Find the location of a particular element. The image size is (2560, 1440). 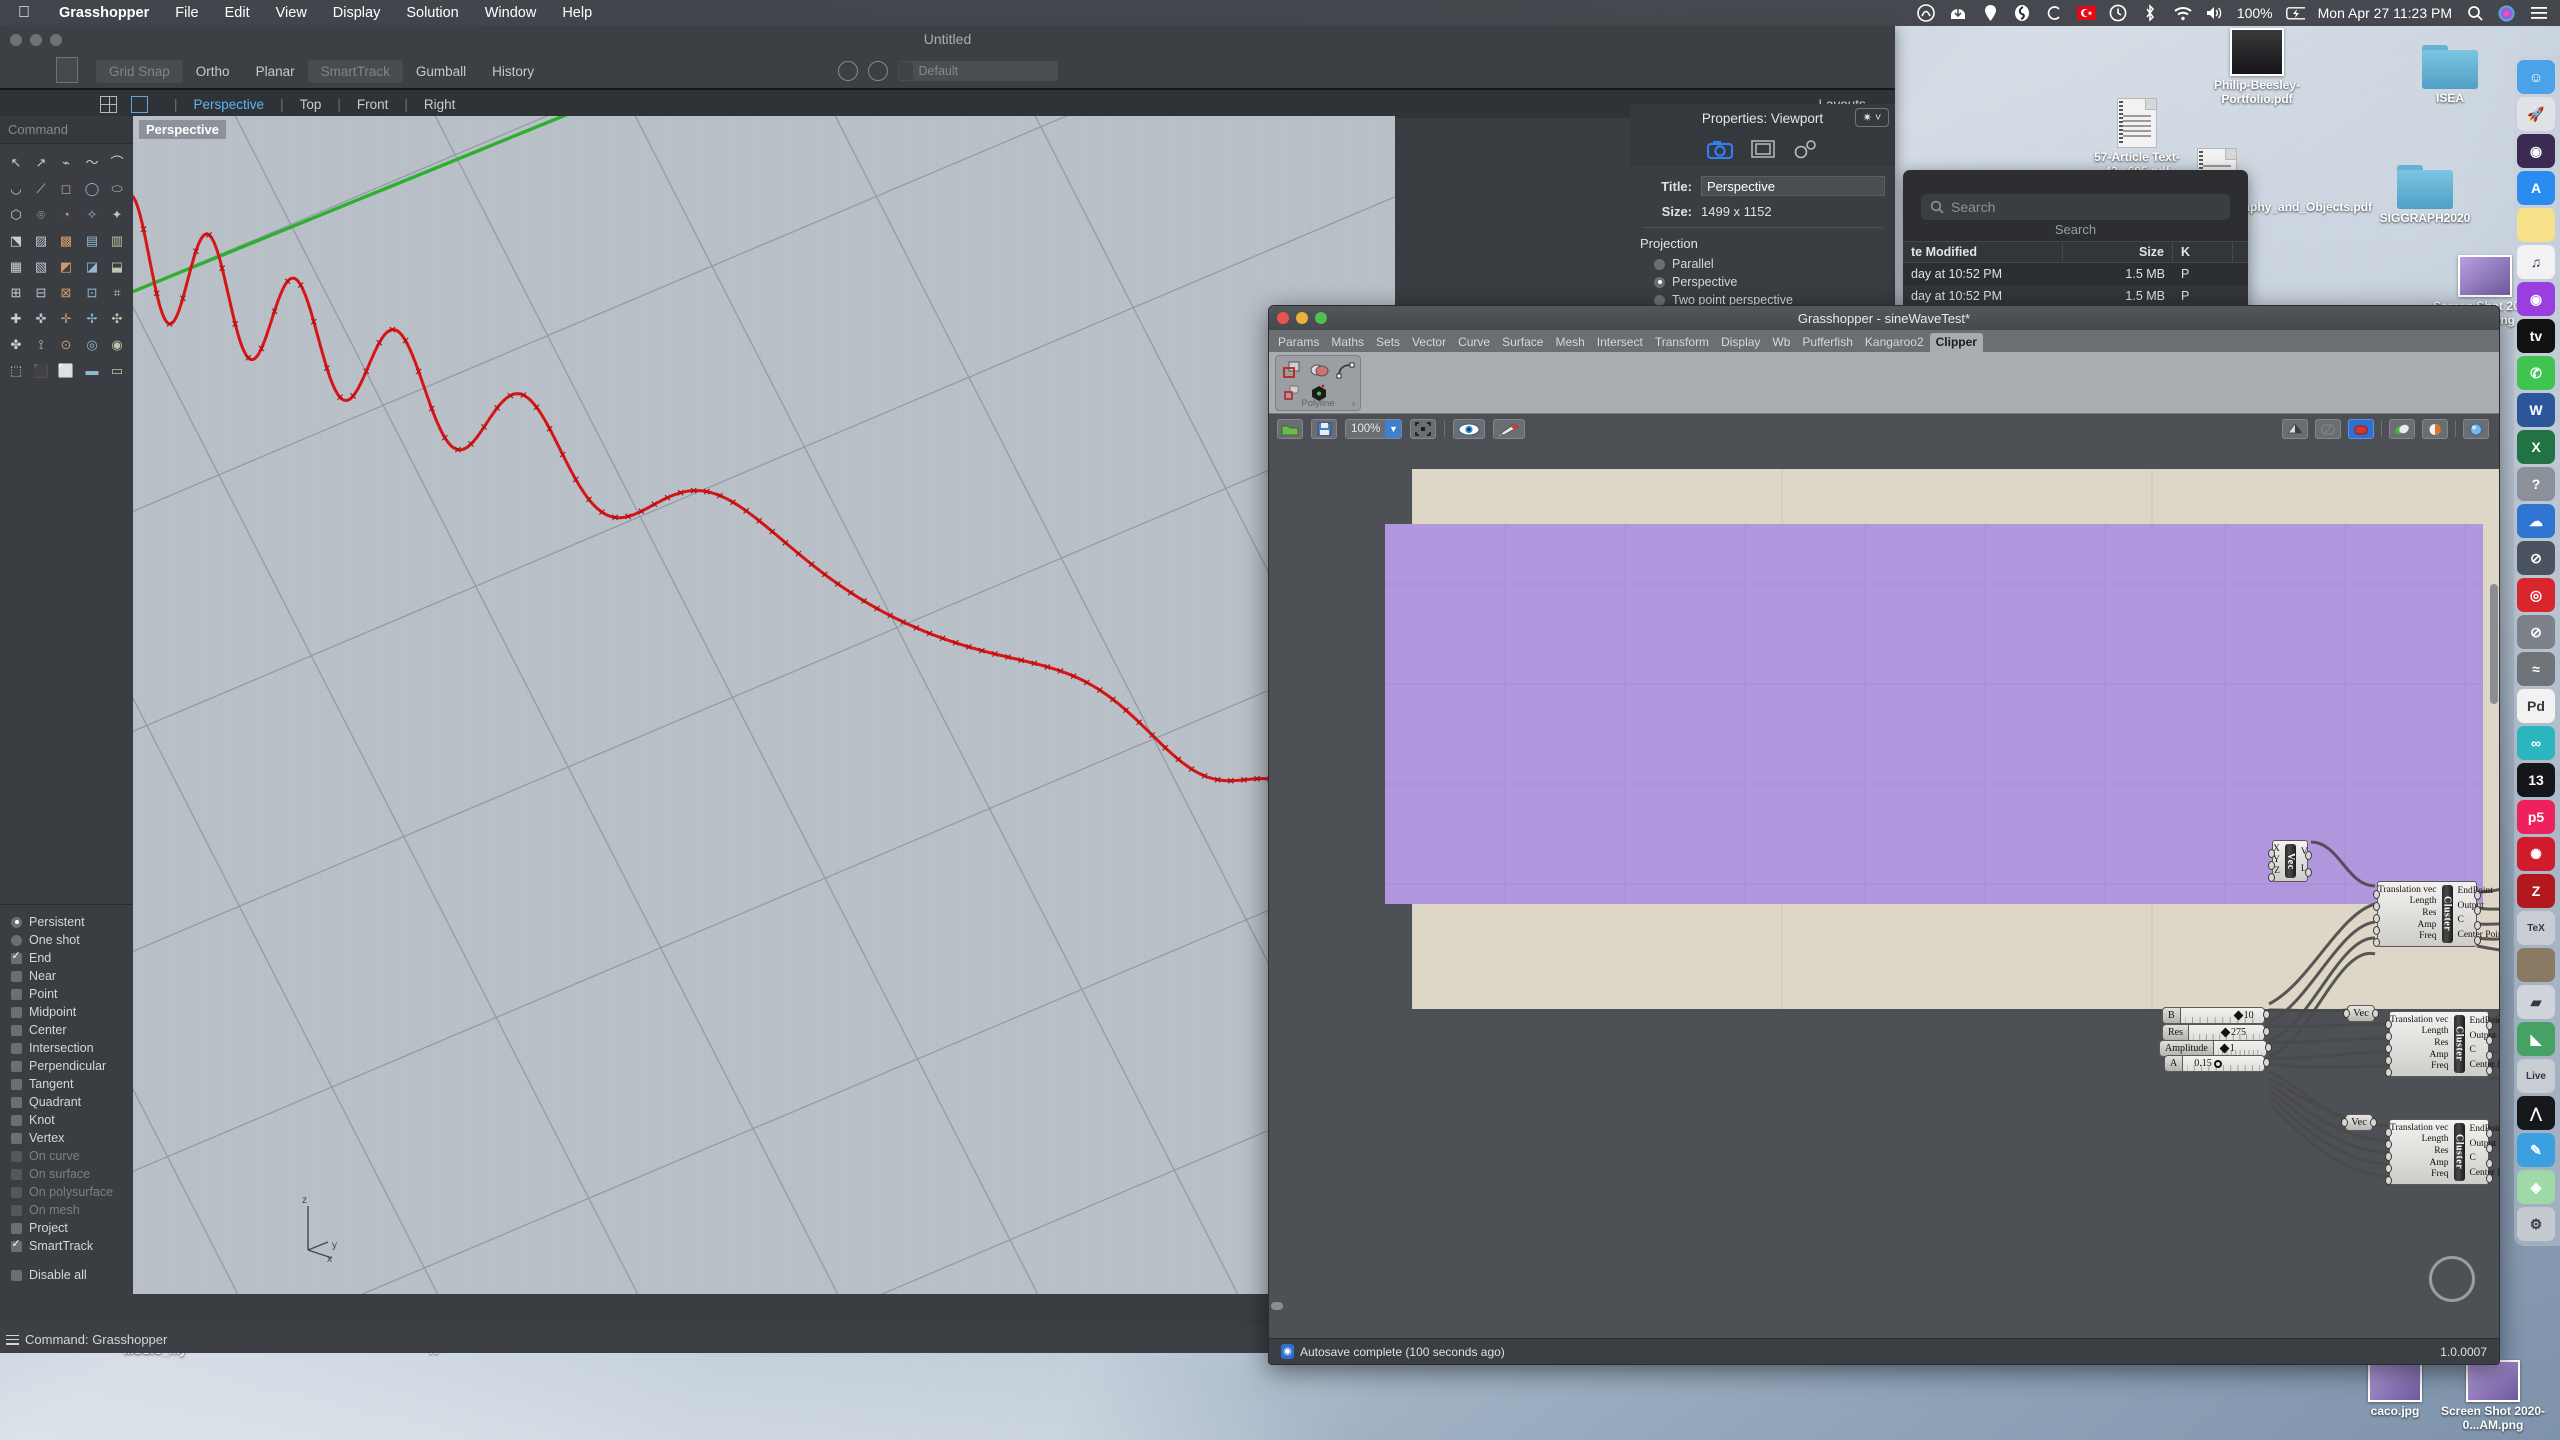

osnap-mode-persistent: Persistent is located at coordinates (66, 922).